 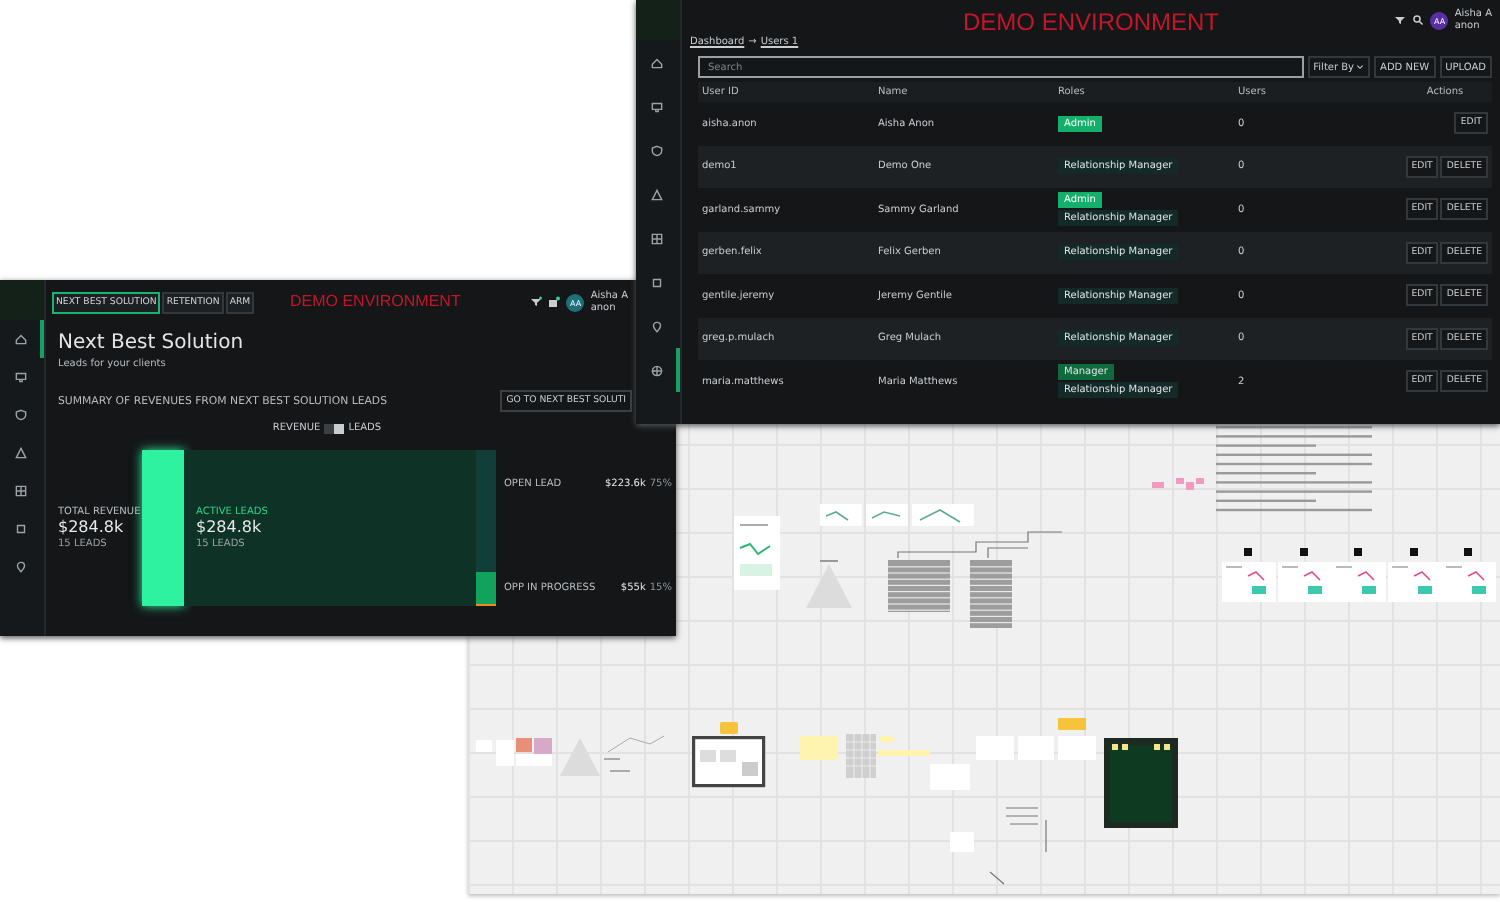 What do you see at coordinates (656, 370) in the screenshot?
I see `globe-icon` at bounding box center [656, 370].